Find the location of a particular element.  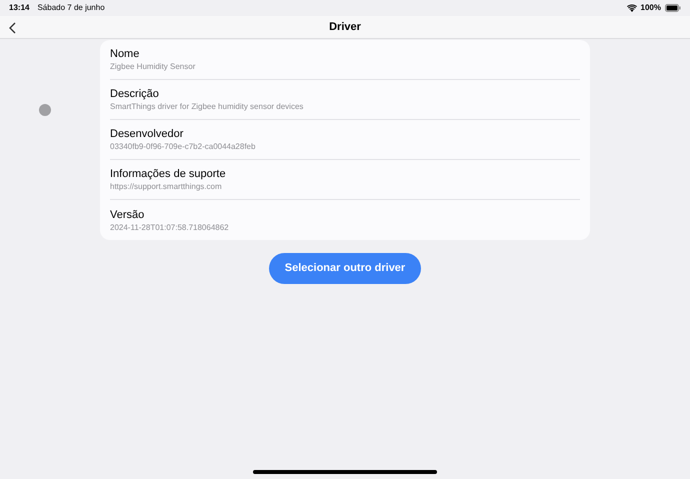

detail-label: Descrição is located at coordinates (135, 94).